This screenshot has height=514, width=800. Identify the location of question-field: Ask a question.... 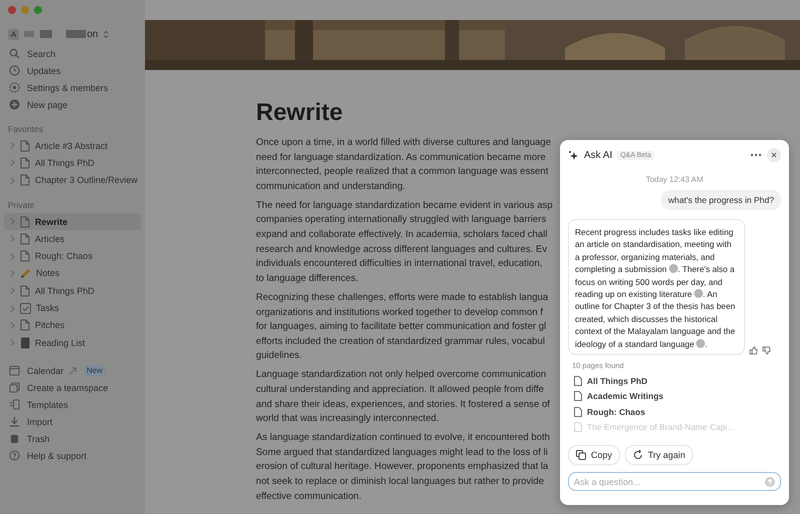
(674, 482).